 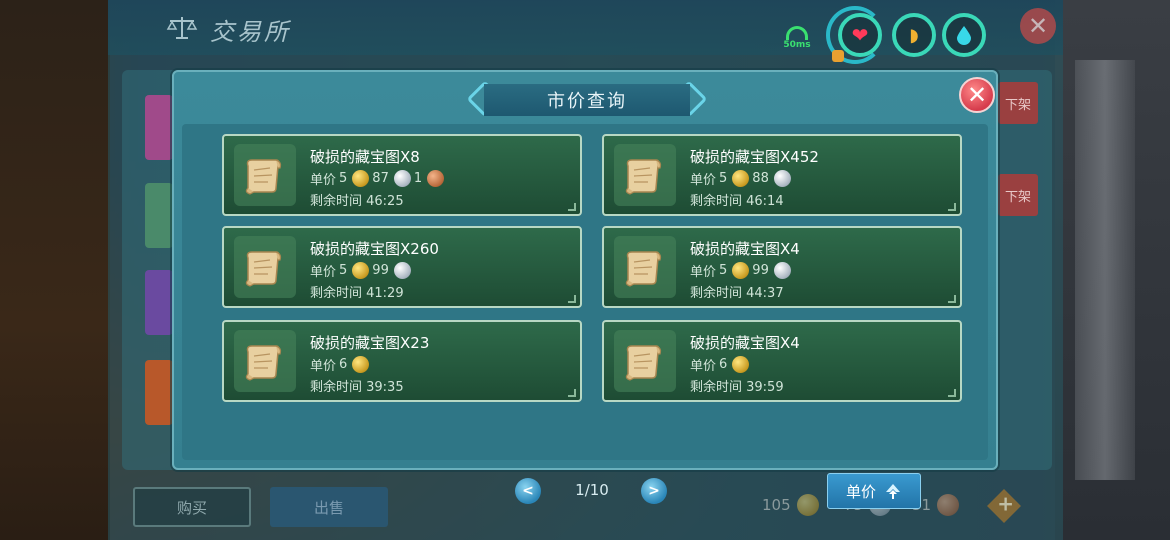 What do you see at coordinates (893, 491) in the screenshot?
I see `sort-up-icon` at bounding box center [893, 491].